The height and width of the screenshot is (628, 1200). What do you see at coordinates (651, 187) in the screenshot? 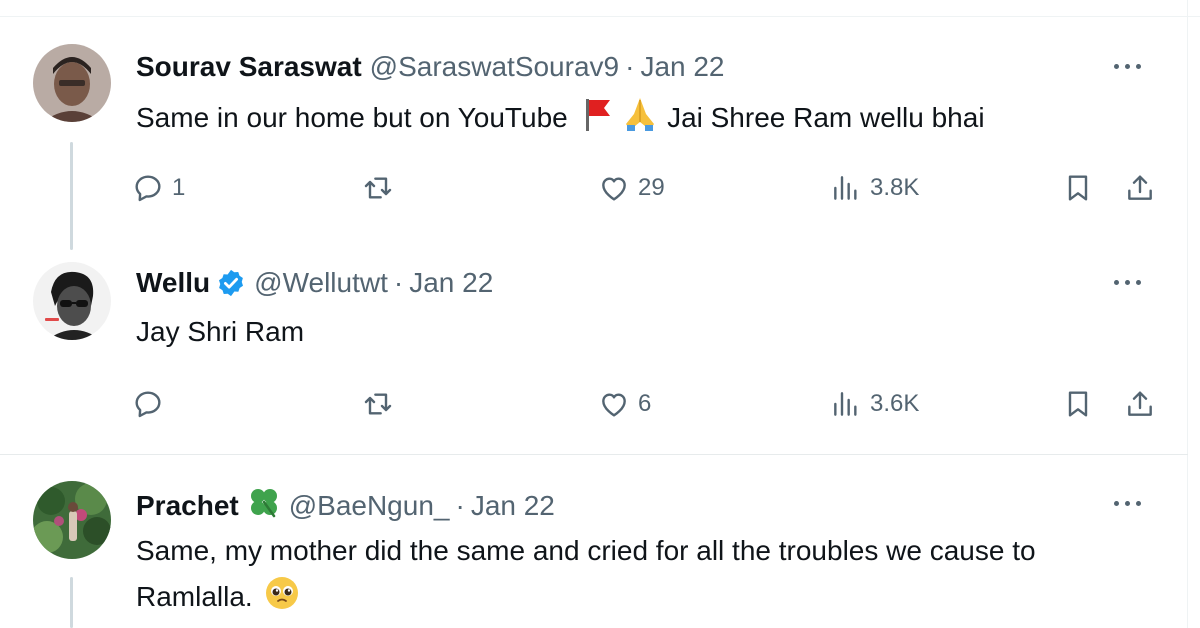
I see `like-count: 29` at bounding box center [651, 187].